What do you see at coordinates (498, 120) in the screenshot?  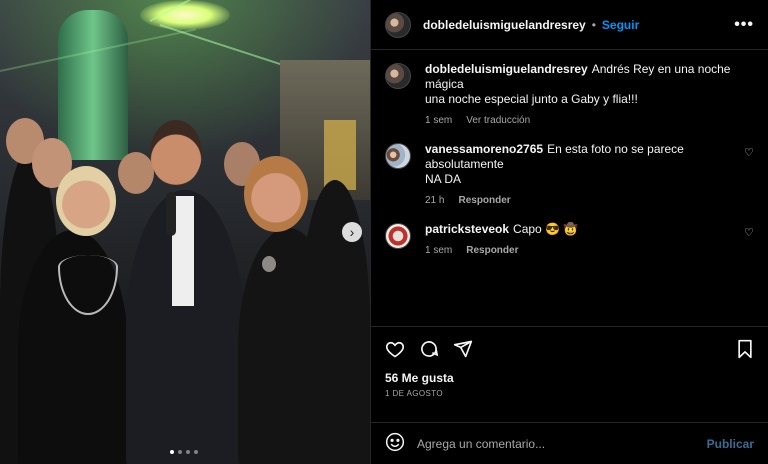 I see `see-translation-link: Ver traducción` at bounding box center [498, 120].